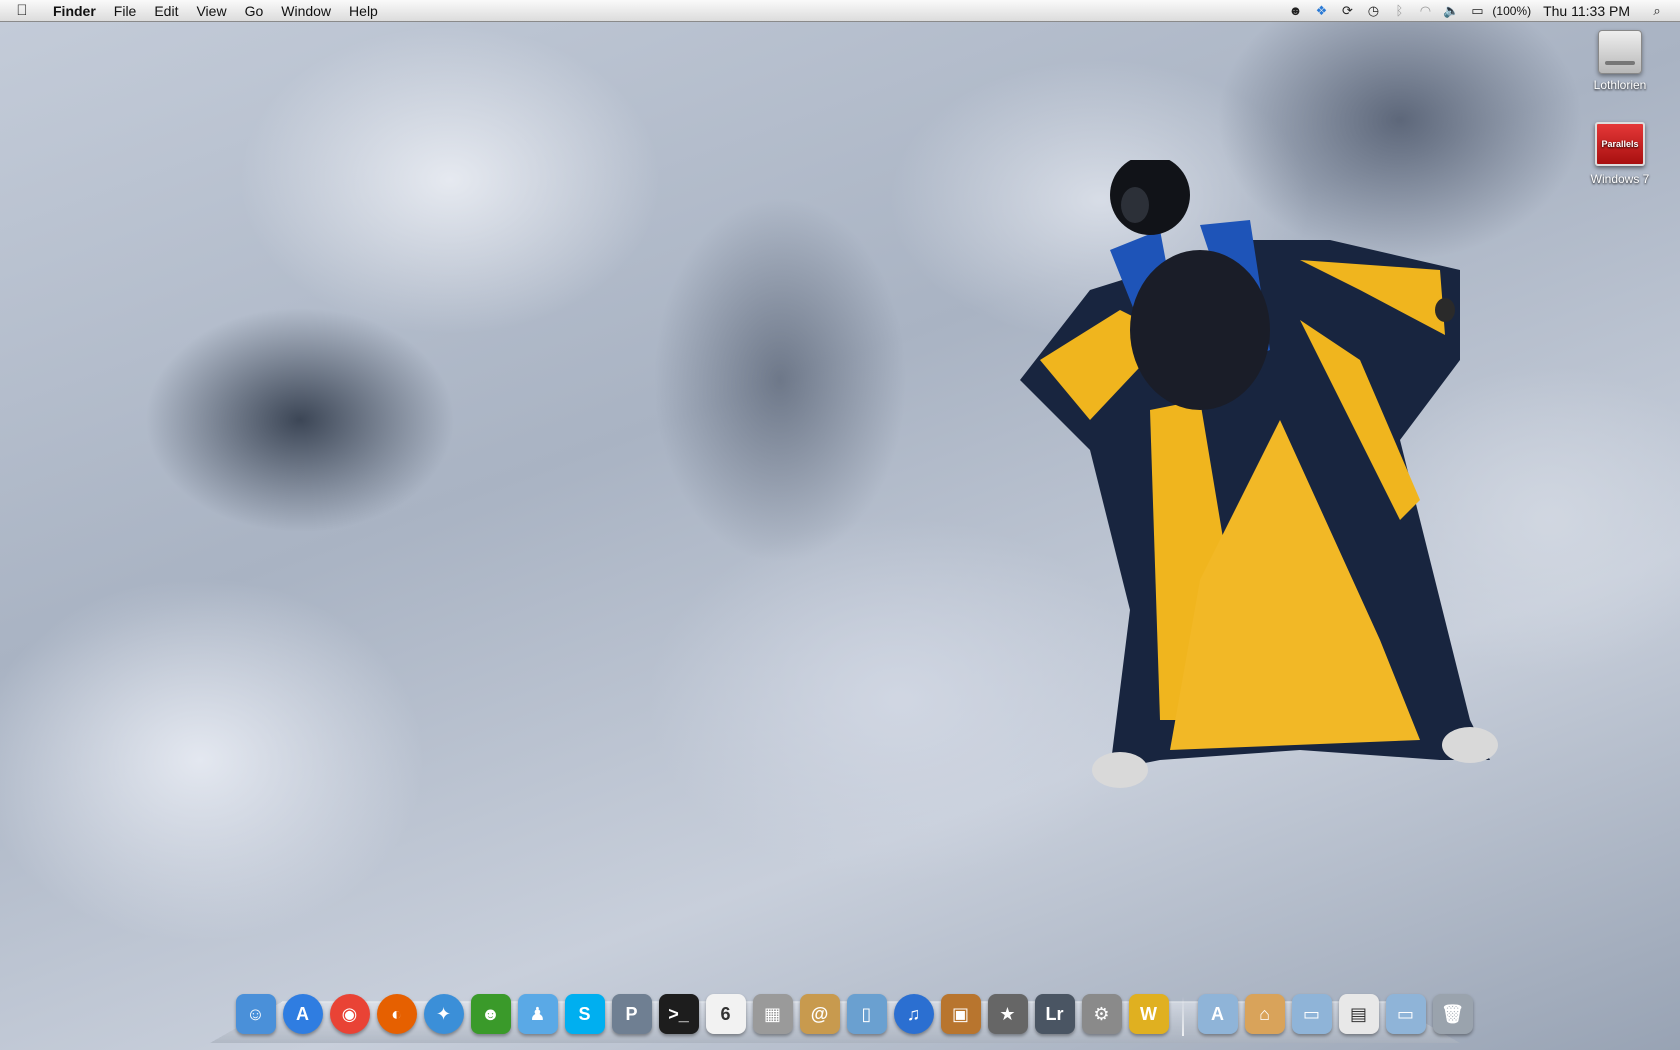  I want to click on menu-app-name: Finder, so click(74, 11).